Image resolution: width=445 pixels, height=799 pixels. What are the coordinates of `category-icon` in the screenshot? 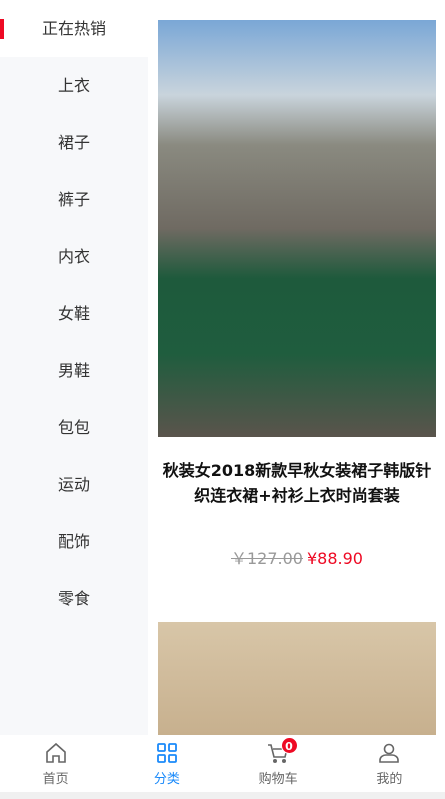 It's located at (166, 752).